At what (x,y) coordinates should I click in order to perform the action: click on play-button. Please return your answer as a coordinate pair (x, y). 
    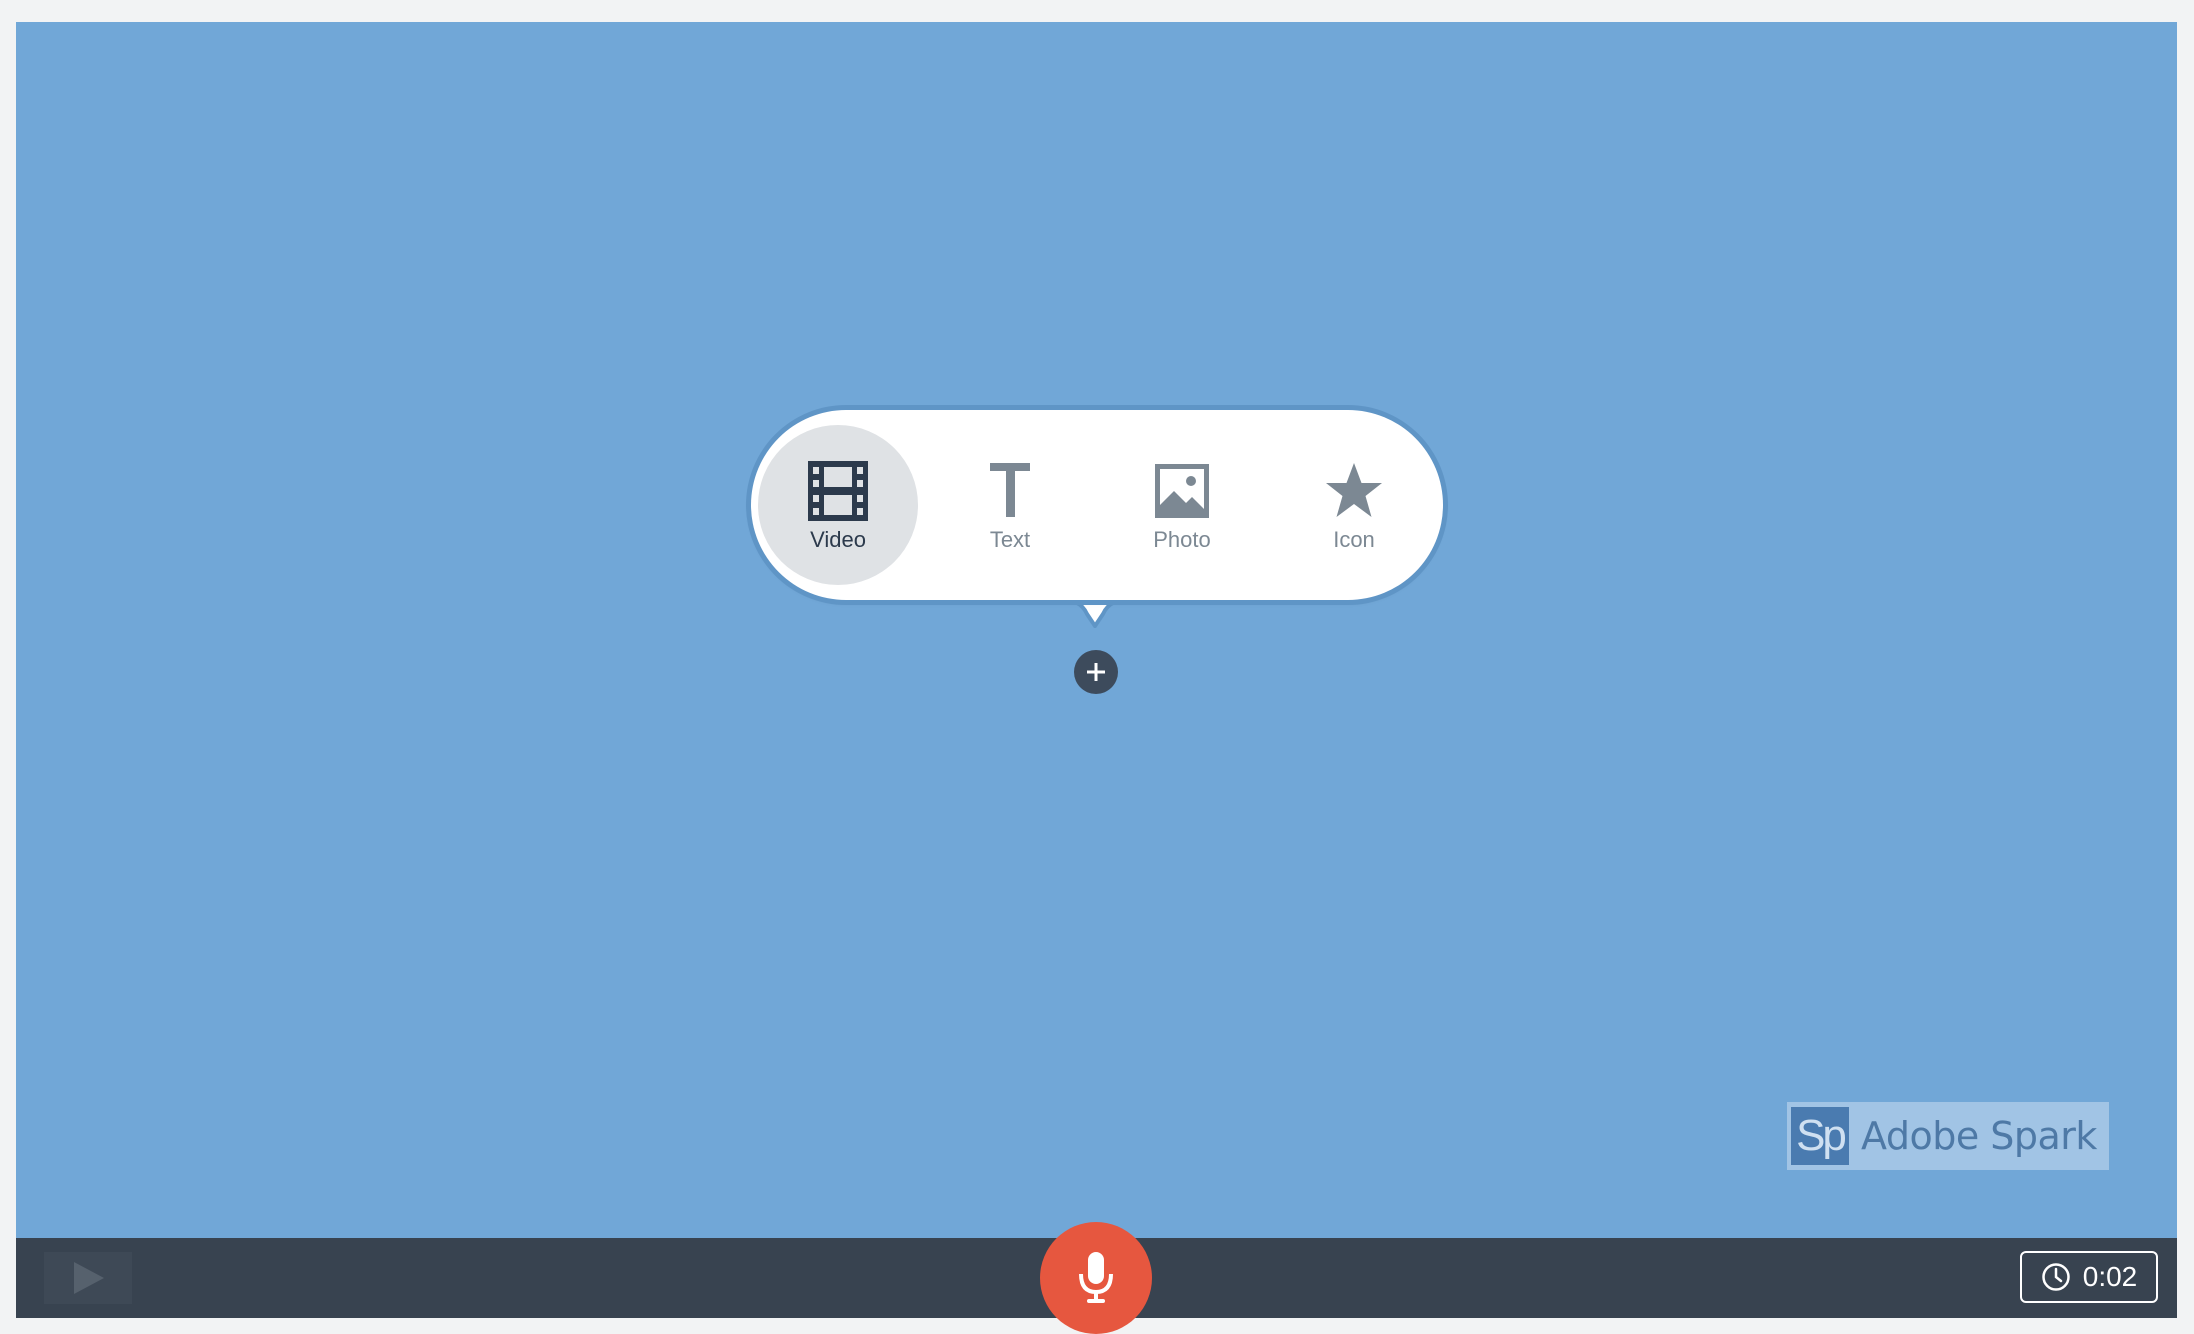
    Looking at the image, I should click on (88, 1278).